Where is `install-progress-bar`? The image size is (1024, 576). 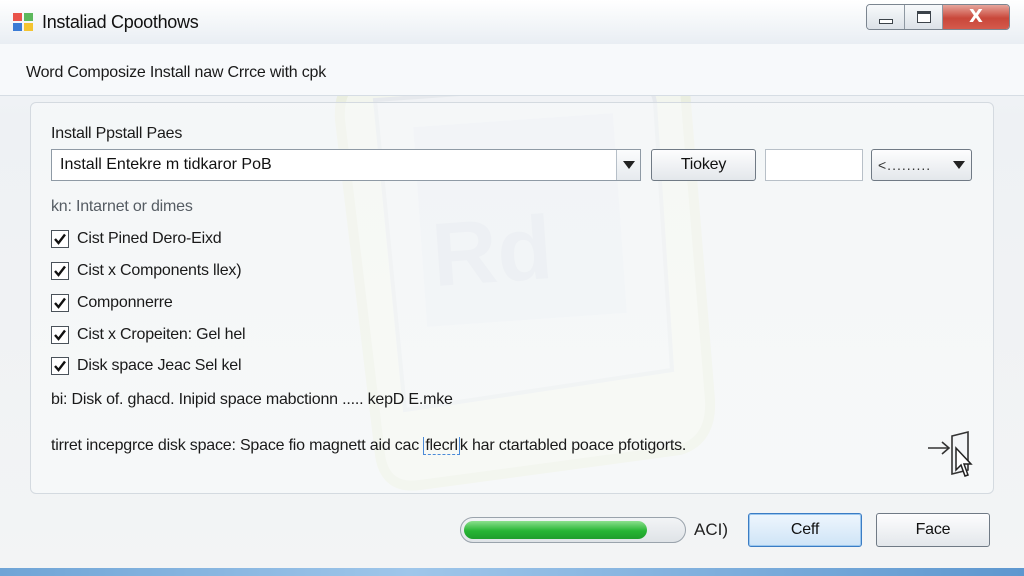 install-progress-bar is located at coordinates (573, 530).